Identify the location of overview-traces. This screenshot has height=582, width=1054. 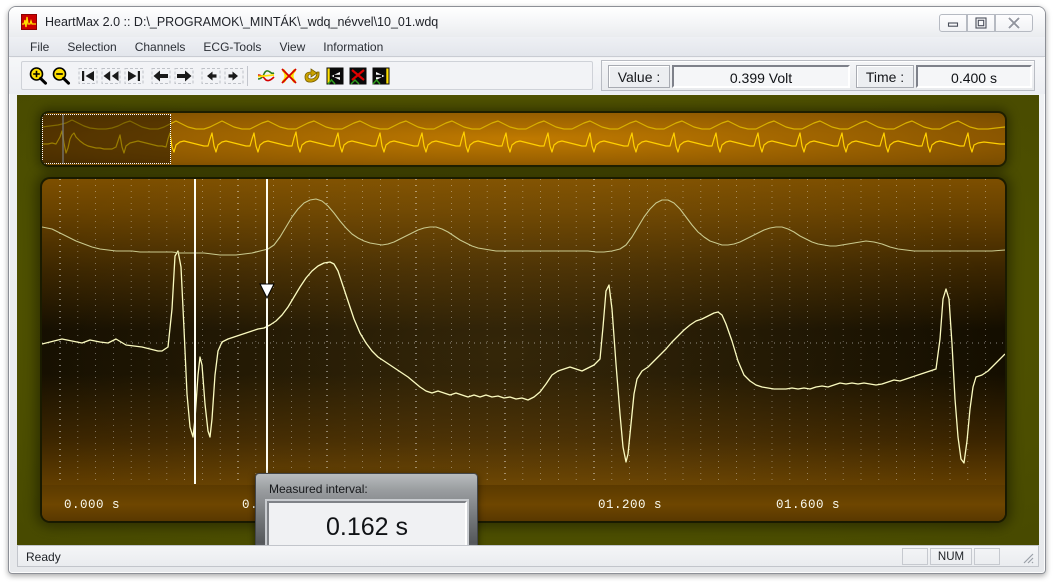
(523, 136).